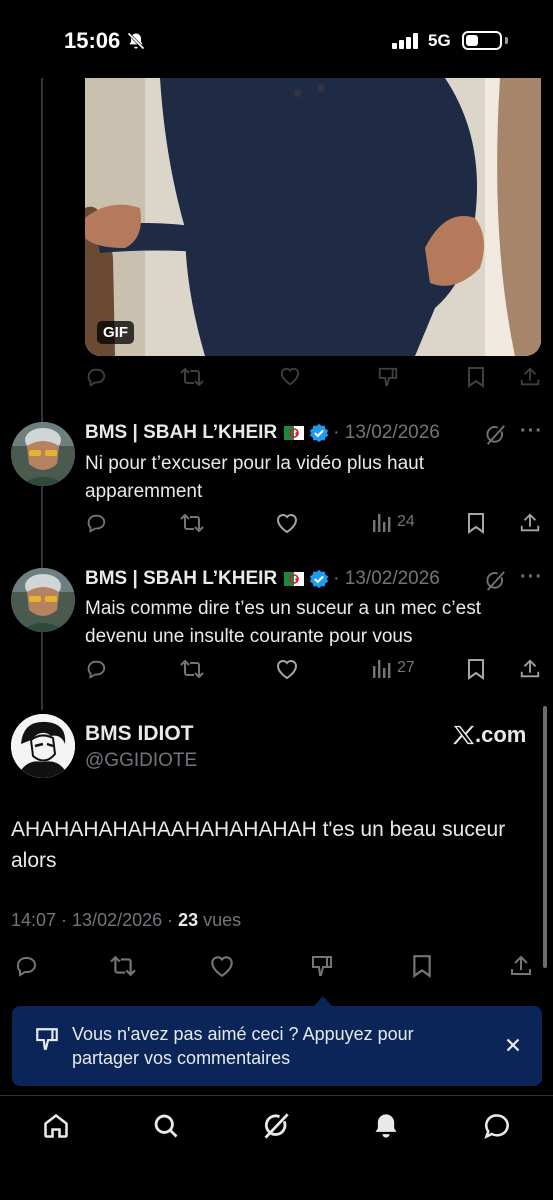  What do you see at coordinates (313, 379) in the screenshot?
I see `gif-tweet-actions` at bounding box center [313, 379].